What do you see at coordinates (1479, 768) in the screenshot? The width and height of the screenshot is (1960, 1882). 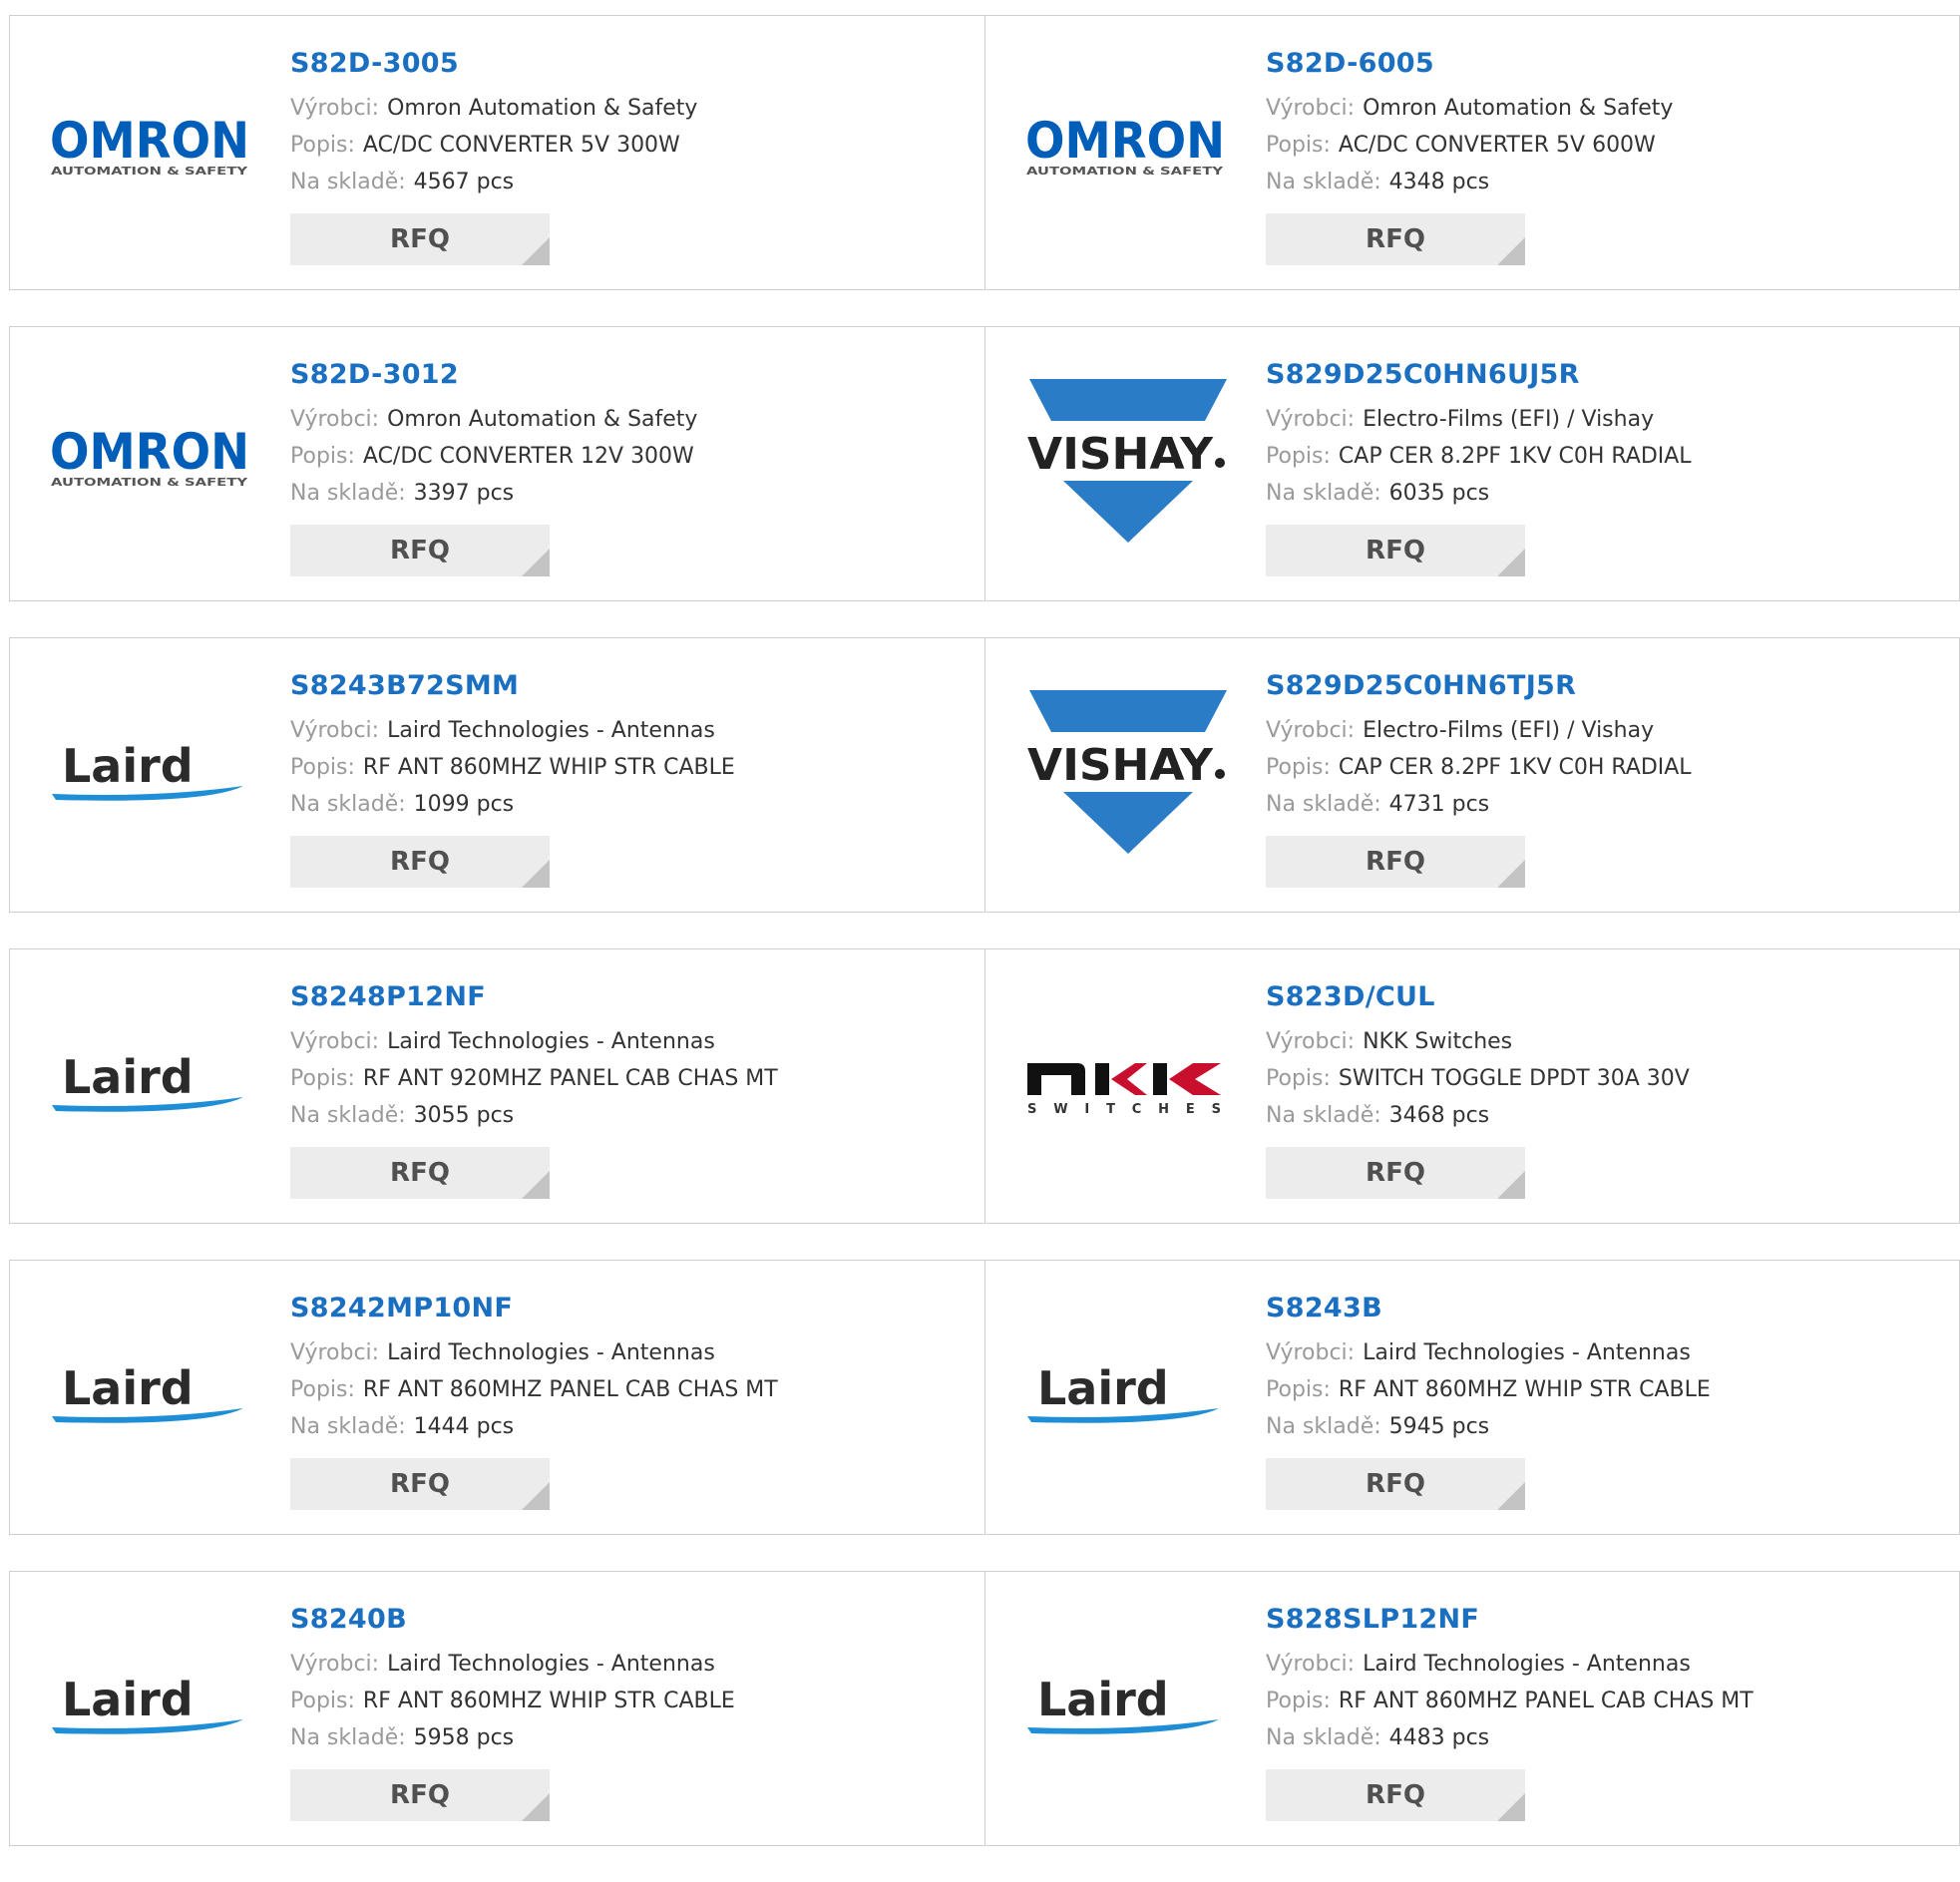 I see `description-line: Popis: CAP CER 8.2PF 1KV C0H RADIAL` at bounding box center [1479, 768].